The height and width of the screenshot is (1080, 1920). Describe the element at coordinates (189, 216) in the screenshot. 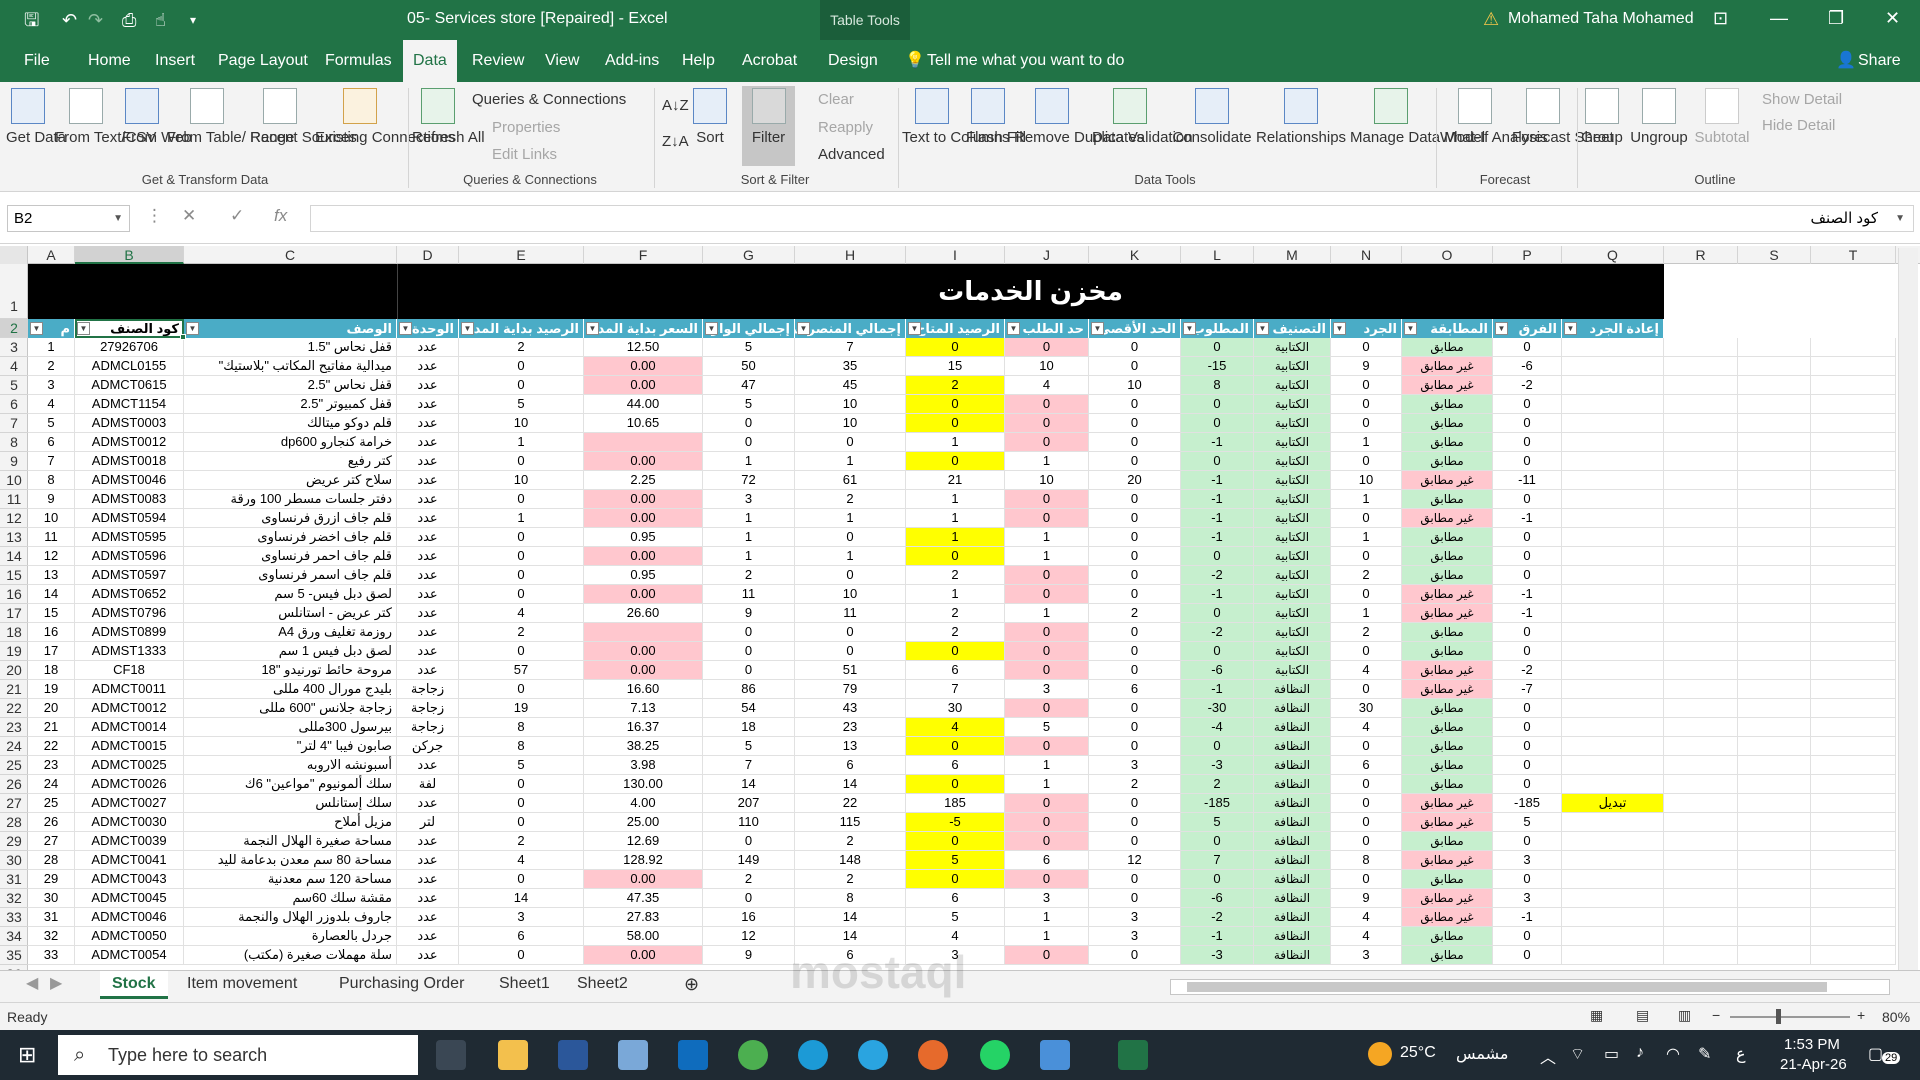

I see `cancel-icon: ✕` at that location.